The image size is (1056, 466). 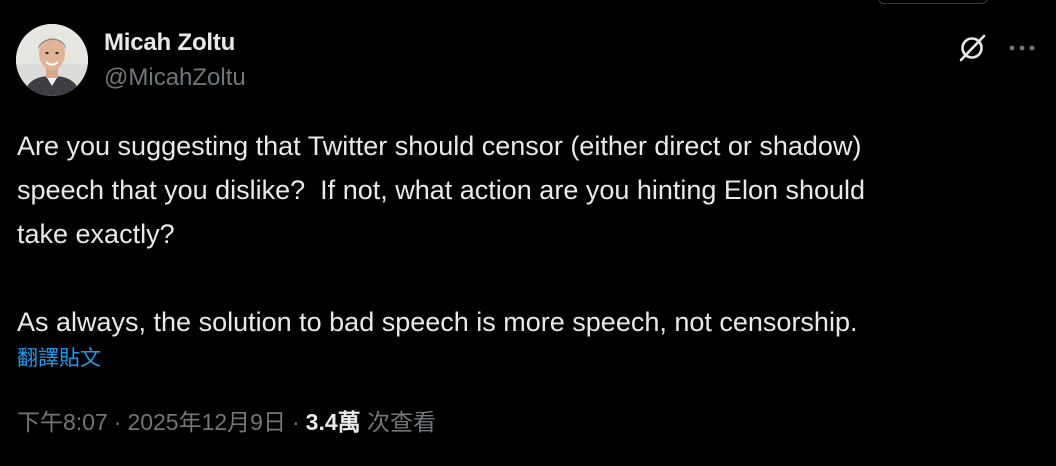 I want to click on avatar, so click(x=52, y=60).